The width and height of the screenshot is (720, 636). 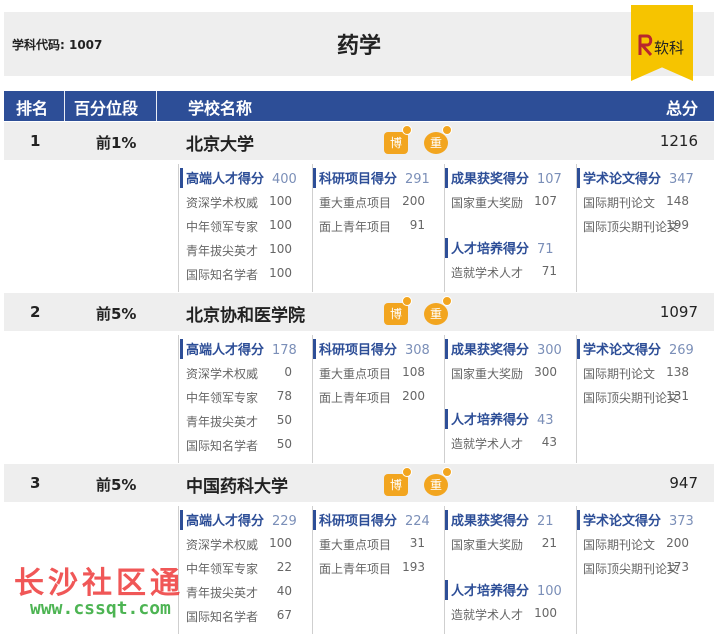 What do you see at coordinates (503, 590) in the screenshot?
I see `training-category: 人才培养得分 100` at bounding box center [503, 590].